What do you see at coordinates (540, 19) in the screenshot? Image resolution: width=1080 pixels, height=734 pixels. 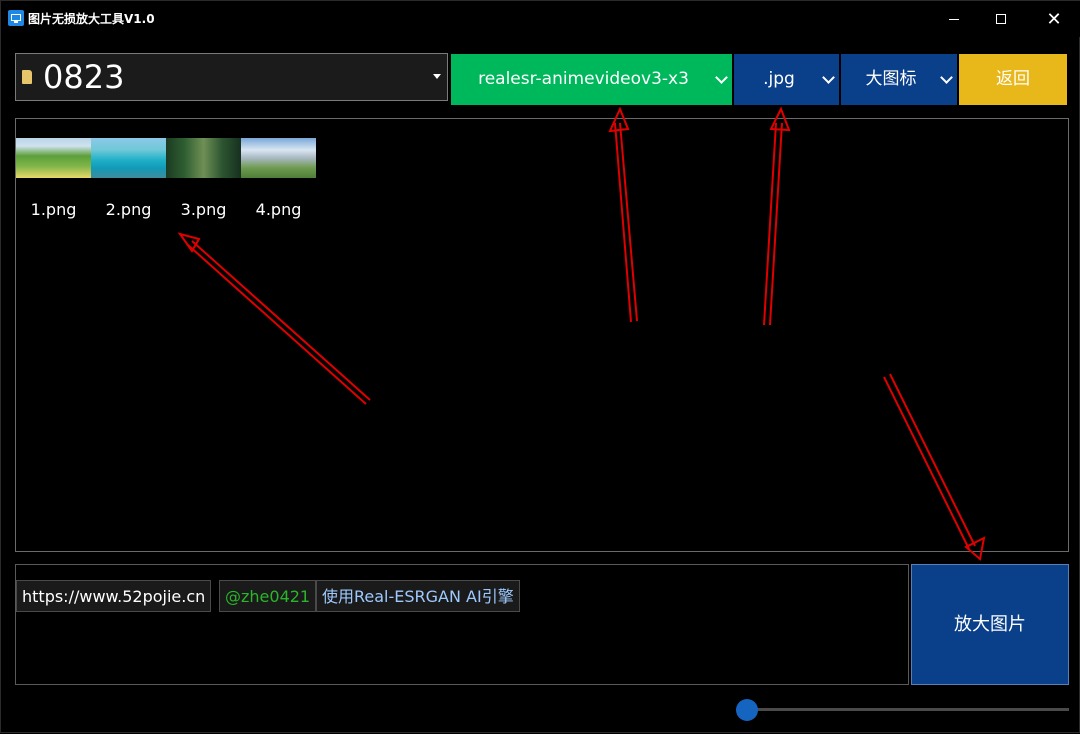 I see `title-bar: 图片无损放大工具V1.0 ✕` at bounding box center [540, 19].